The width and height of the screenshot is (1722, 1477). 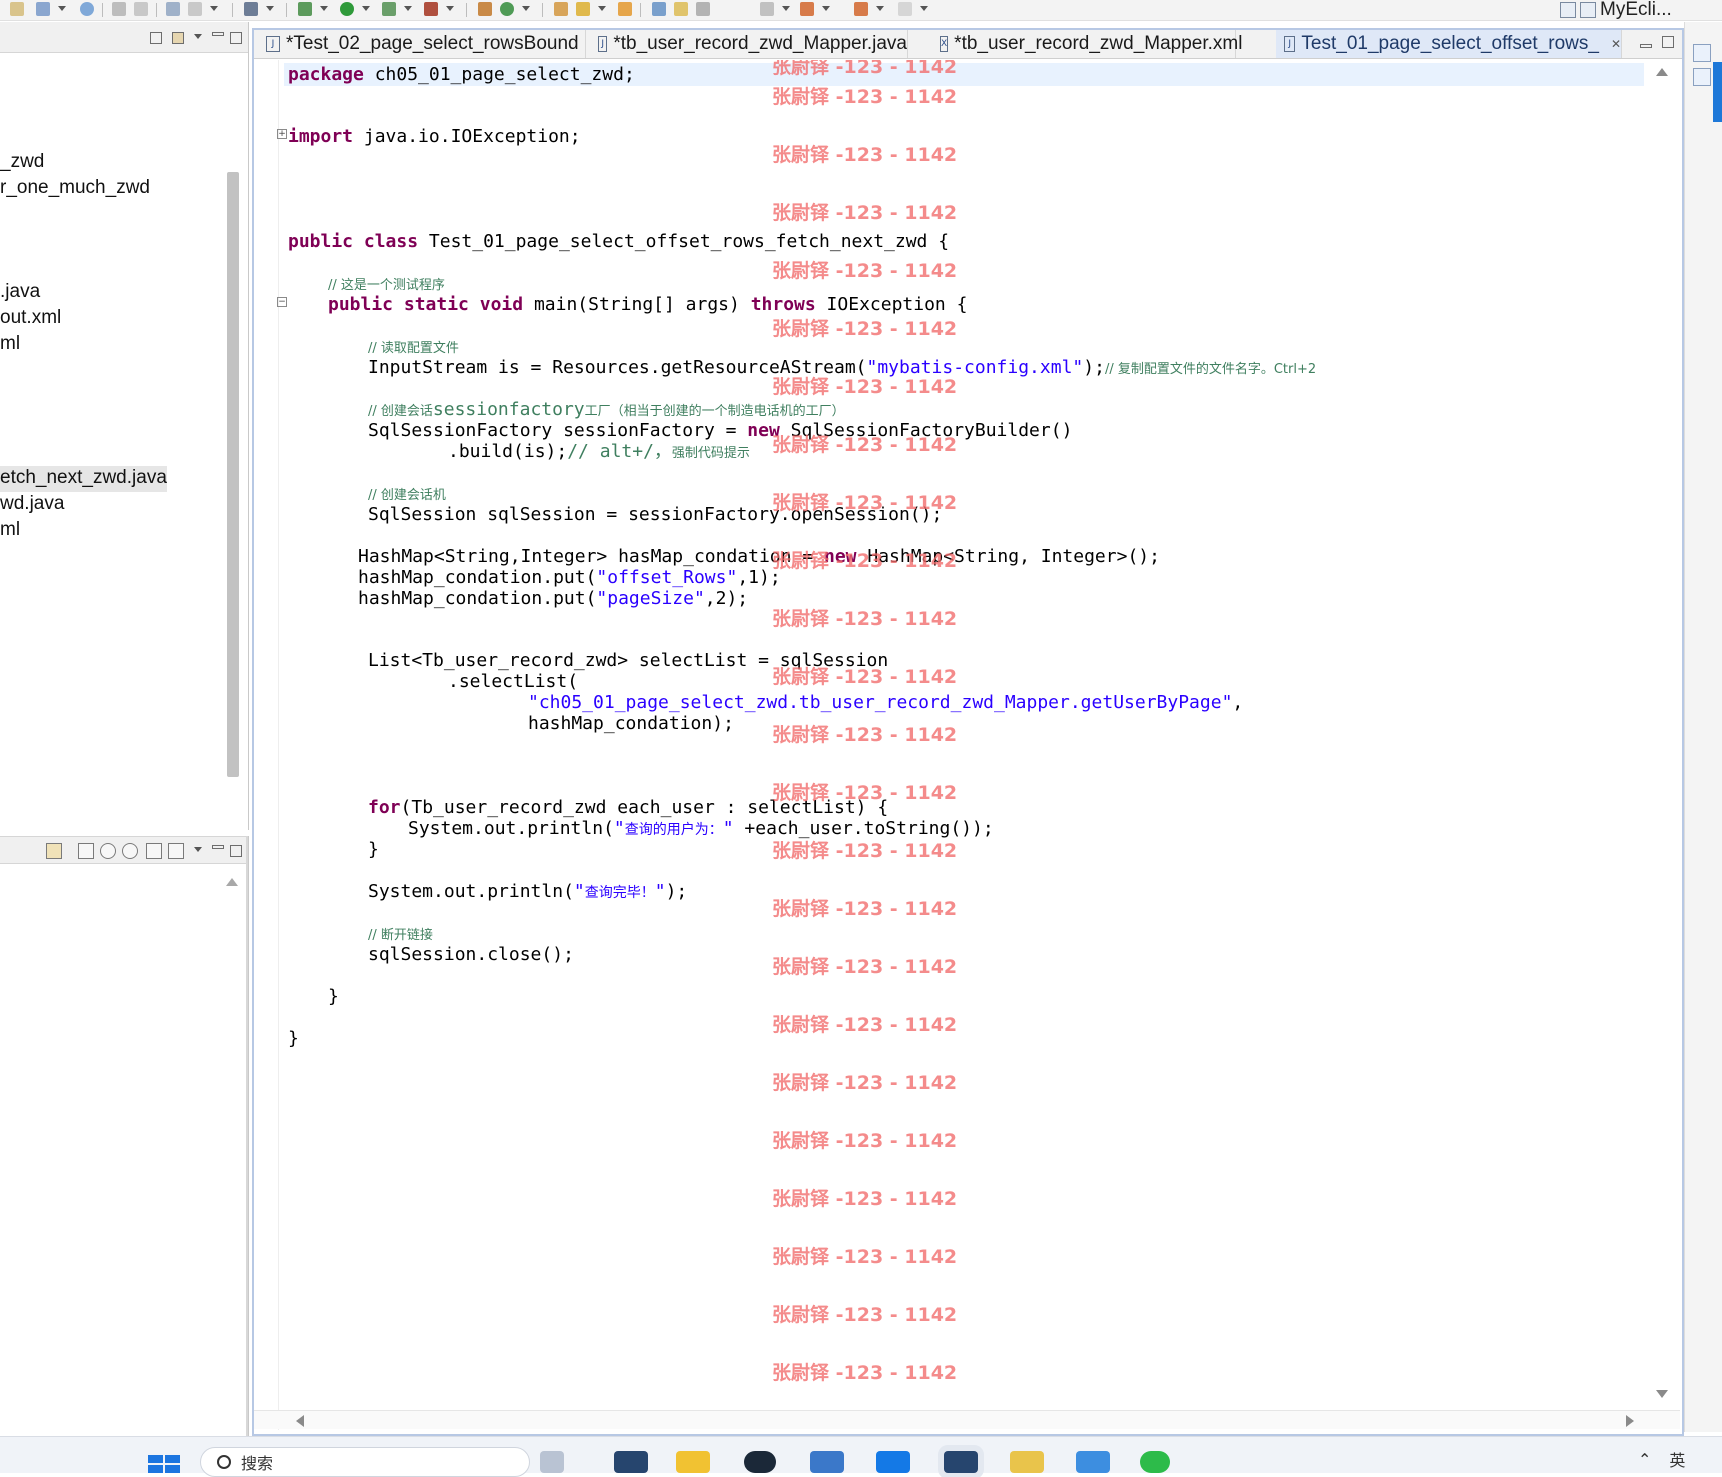 I want to click on fold-collapse-icon: −, so click(x=282, y=302).